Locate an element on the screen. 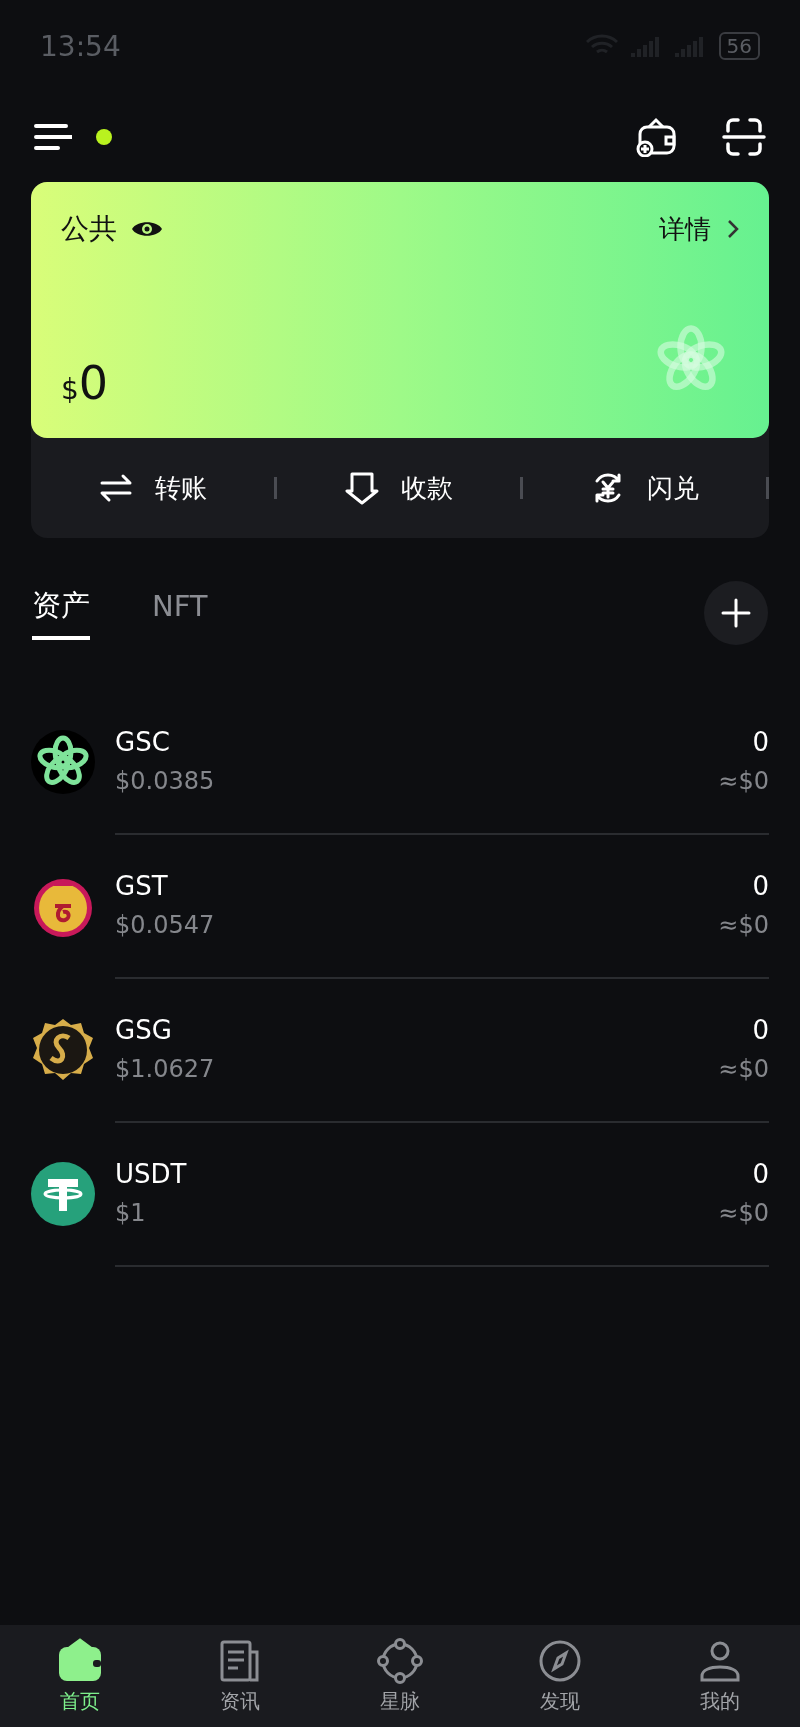 Image resolution: width=800 pixels, height=1727 pixels. tab: NFT is located at coordinates (180, 613).